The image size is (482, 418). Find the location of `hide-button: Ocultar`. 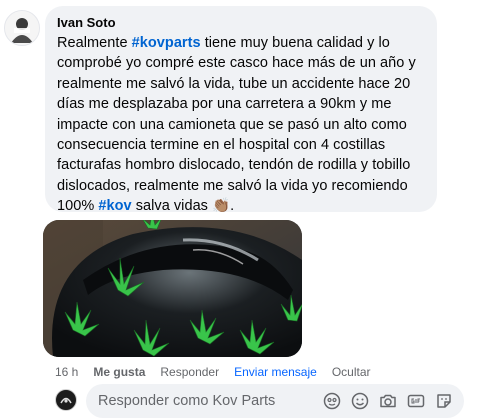

hide-button: Ocultar is located at coordinates (351, 372).